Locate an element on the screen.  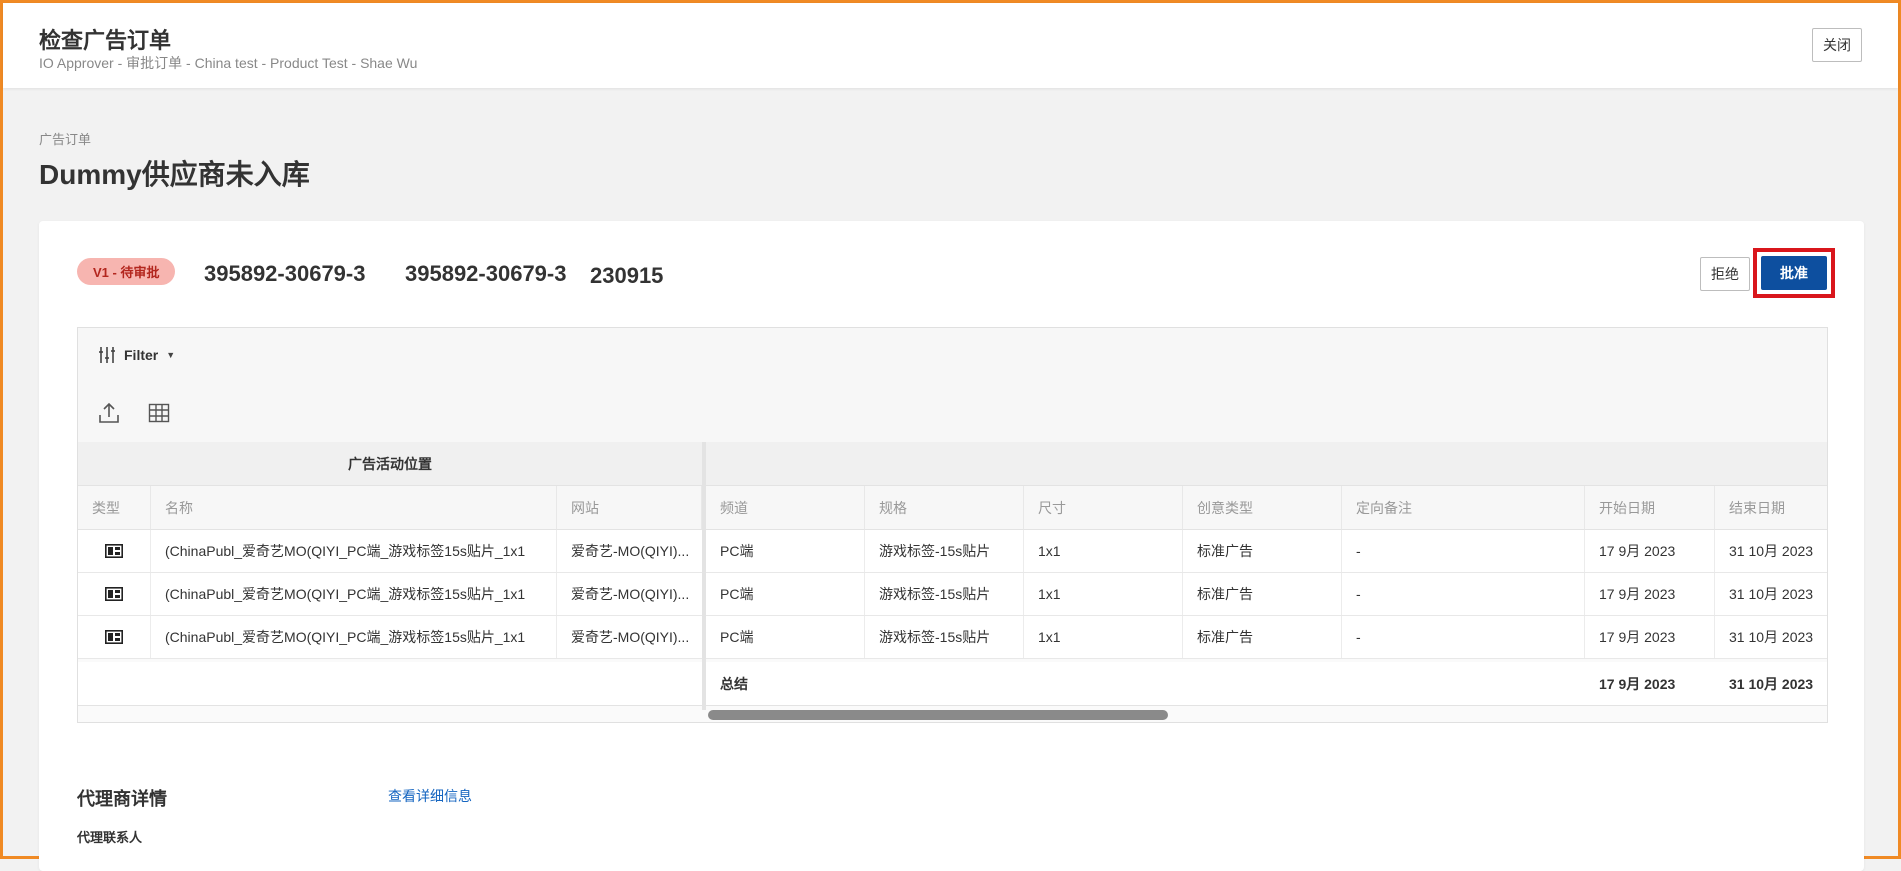
total-row: 总结 17 9月 2023 31 10月 2023 is located at coordinates (1266, 684).